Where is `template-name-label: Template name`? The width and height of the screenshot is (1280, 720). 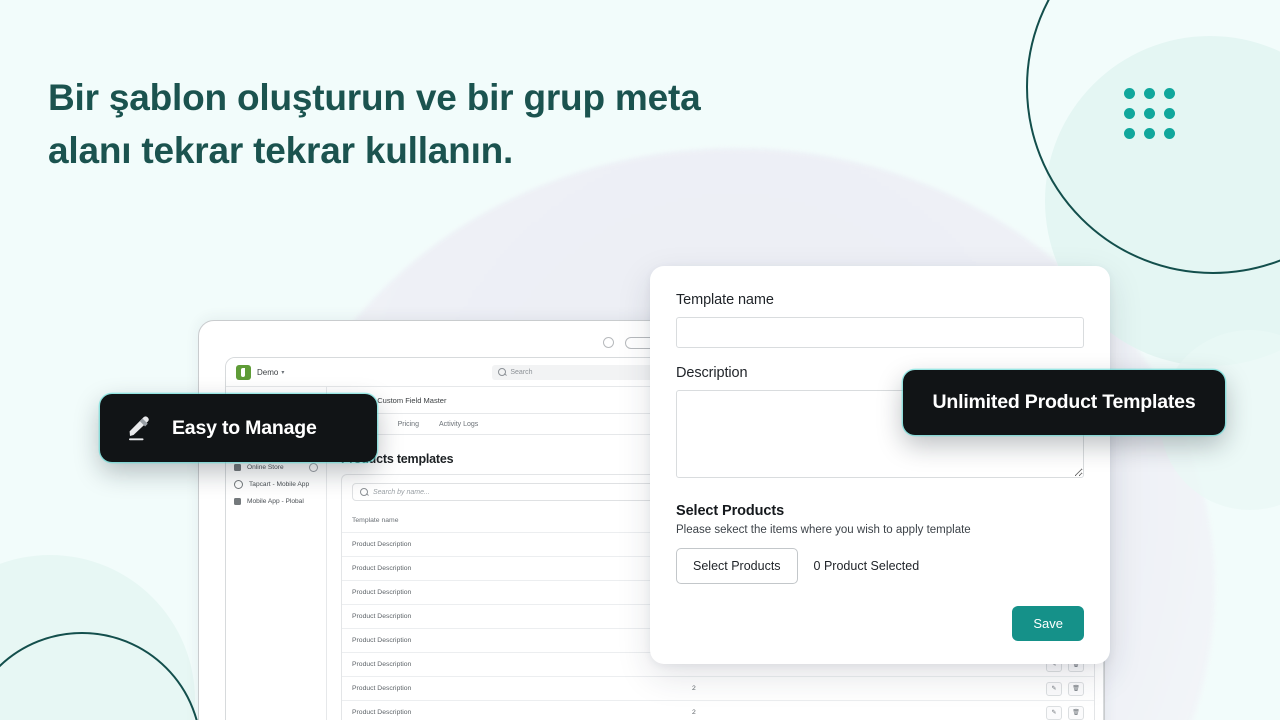
template-name-label: Template name is located at coordinates (725, 300).